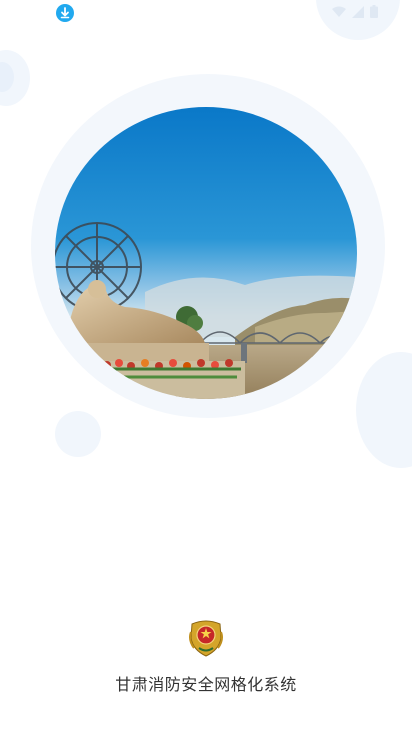 The height and width of the screenshot is (732, 412). I want to click on status-icons, so click(355, 11).